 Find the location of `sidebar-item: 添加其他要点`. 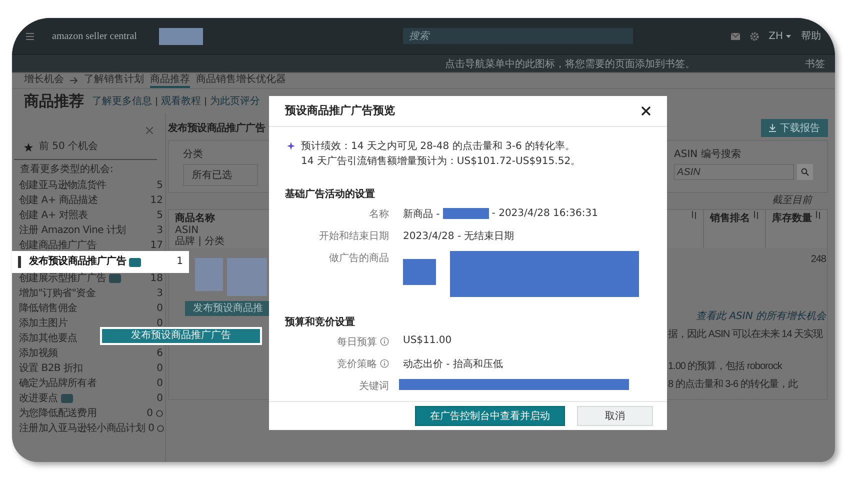

sidebar-item: 添加其他要点 is located at coordinates (48, 339).